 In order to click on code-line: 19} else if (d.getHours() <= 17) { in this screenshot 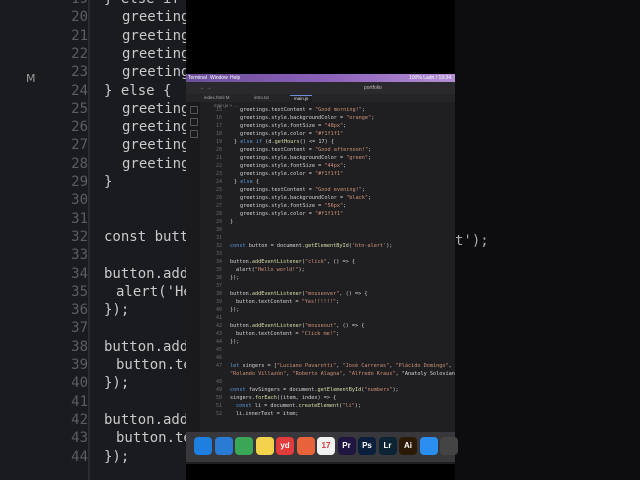, I will do `click(327, 142)`.